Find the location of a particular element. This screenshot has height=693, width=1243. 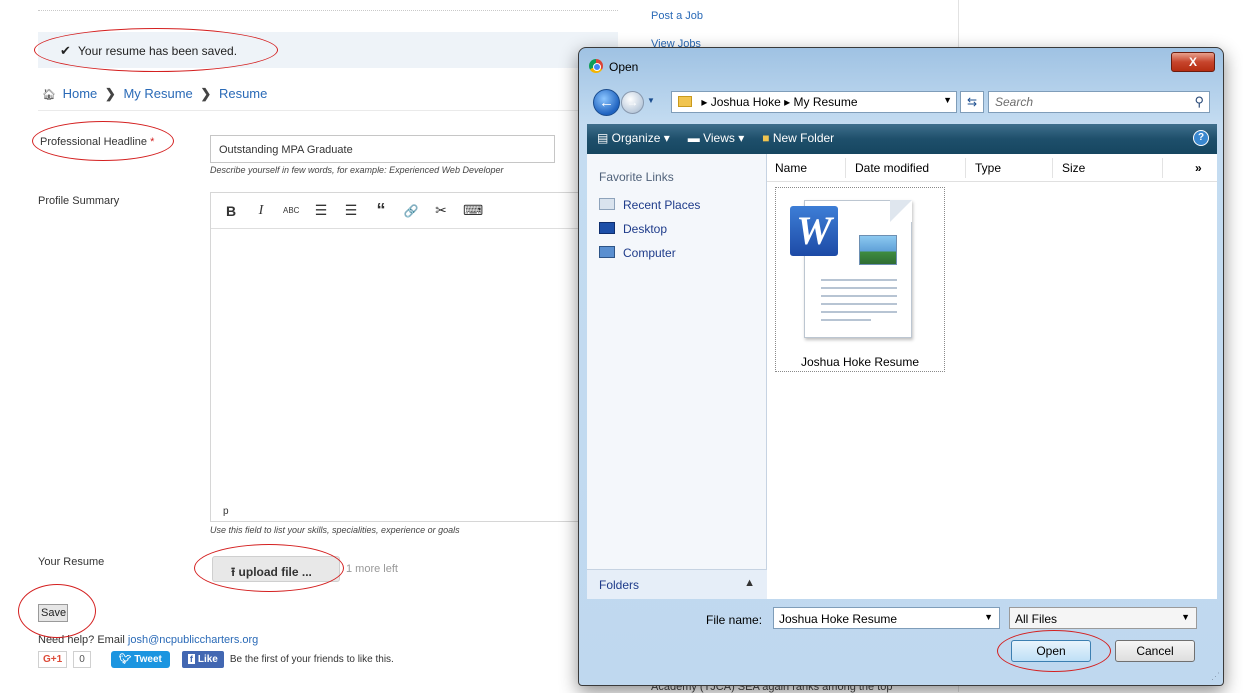

column-size: Size is located at coordinates (1073, 168).